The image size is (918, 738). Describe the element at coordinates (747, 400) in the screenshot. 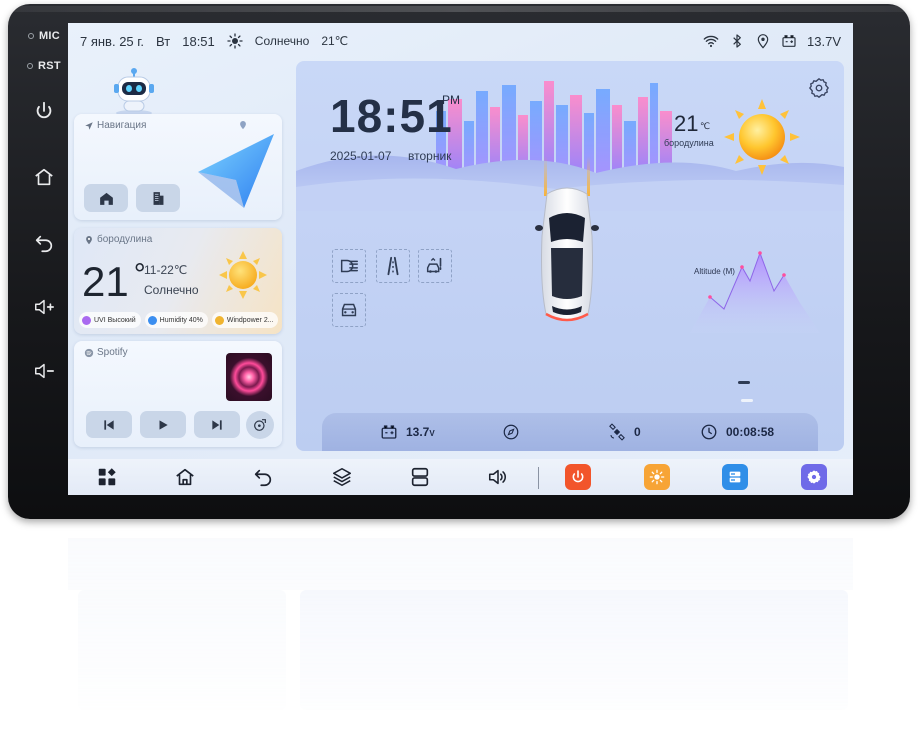

I see `page-dot` at that location.